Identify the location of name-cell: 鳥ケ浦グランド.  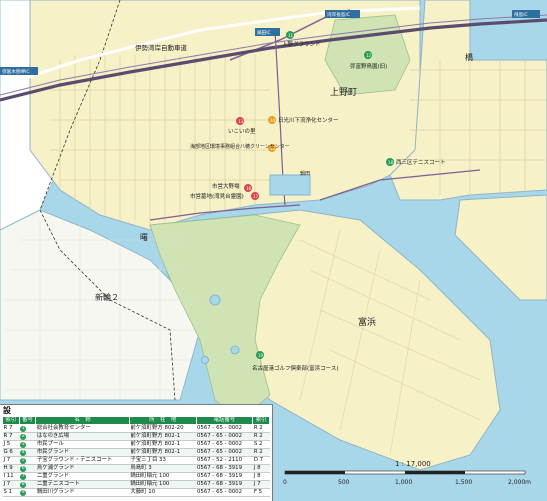
(82, 468).